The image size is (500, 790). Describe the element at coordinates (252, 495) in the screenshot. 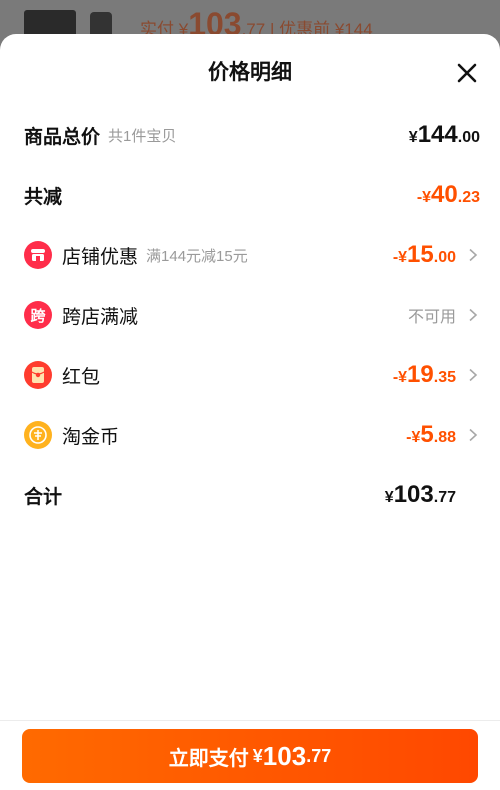

I see `row-sum: 合计 ¥103.77` at that location.